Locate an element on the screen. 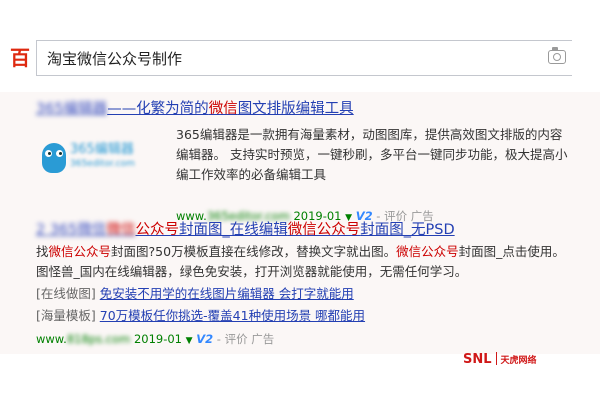  result-1-title-link: 365编辑器——化繁为简的微信图文排版编辑工具 is located at coordinates (195, 109).